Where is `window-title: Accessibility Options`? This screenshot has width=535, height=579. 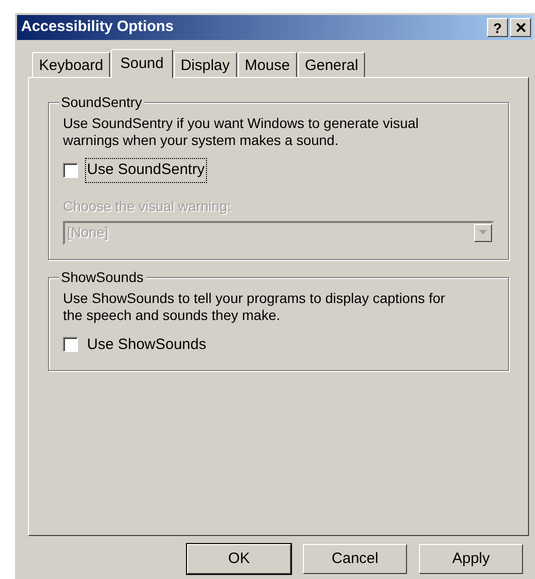
window-title: Accessibility Options is located at coordinates (98, 27).